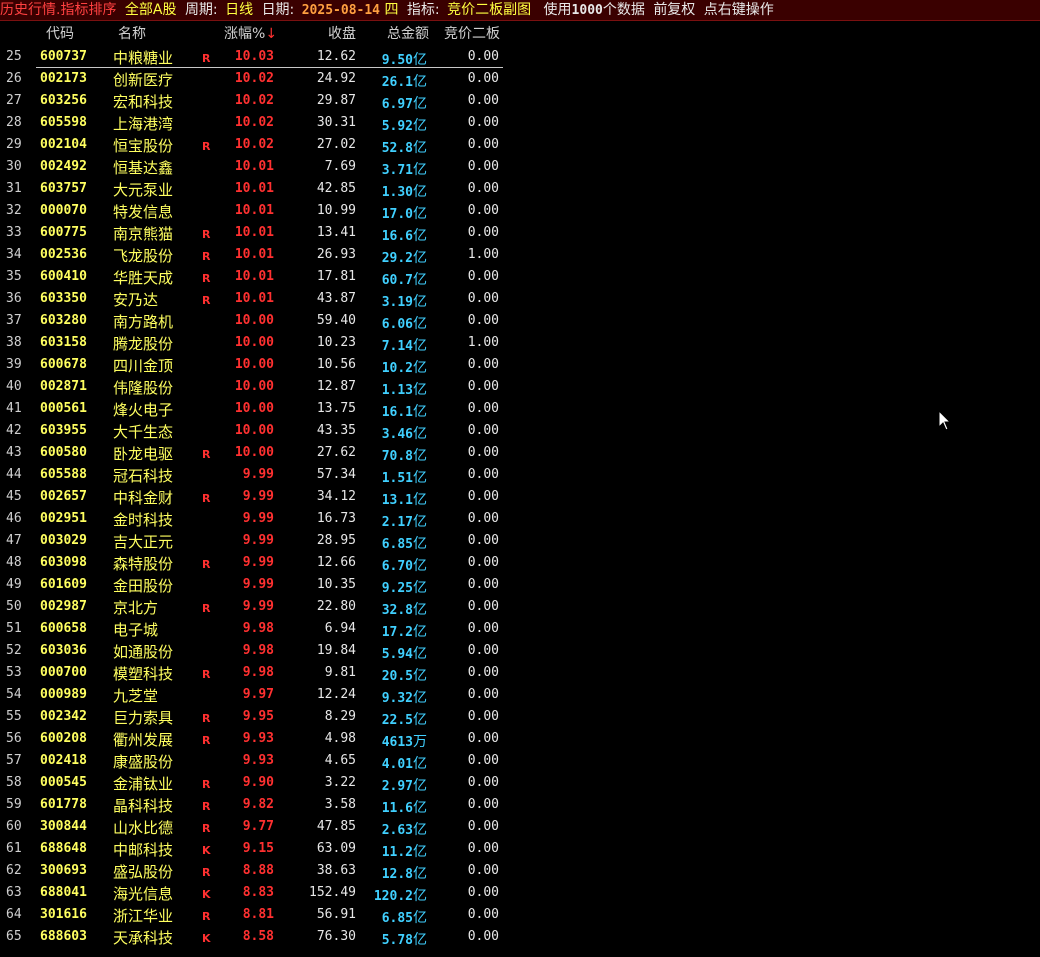 Image resolution: width=1040 pixels, height=957 pixels. Describe the element at coordinates (143, 916) in the screenshot. I see `stock-name: 浙江华业` at that location.